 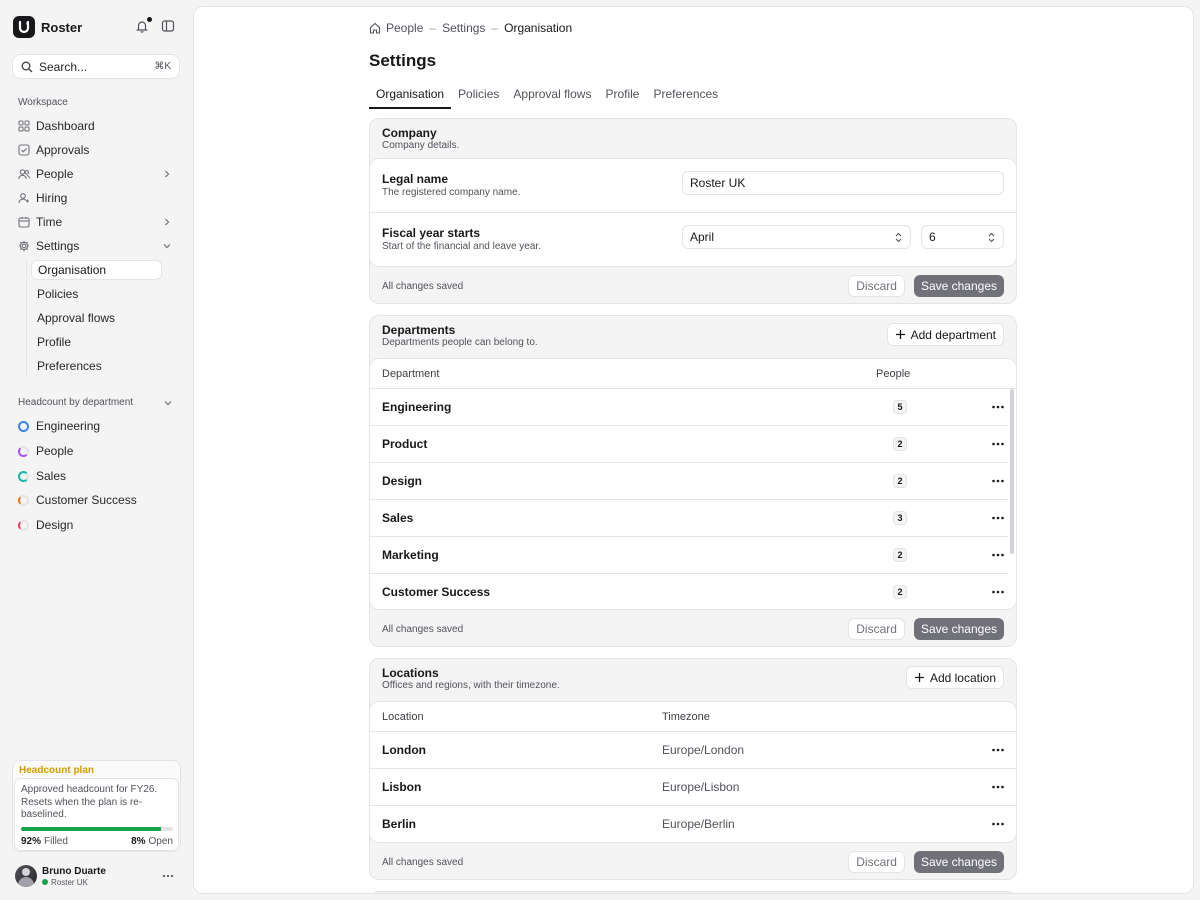 I want to click on plan-title: Headcount plan, so click(x=57, y=770).